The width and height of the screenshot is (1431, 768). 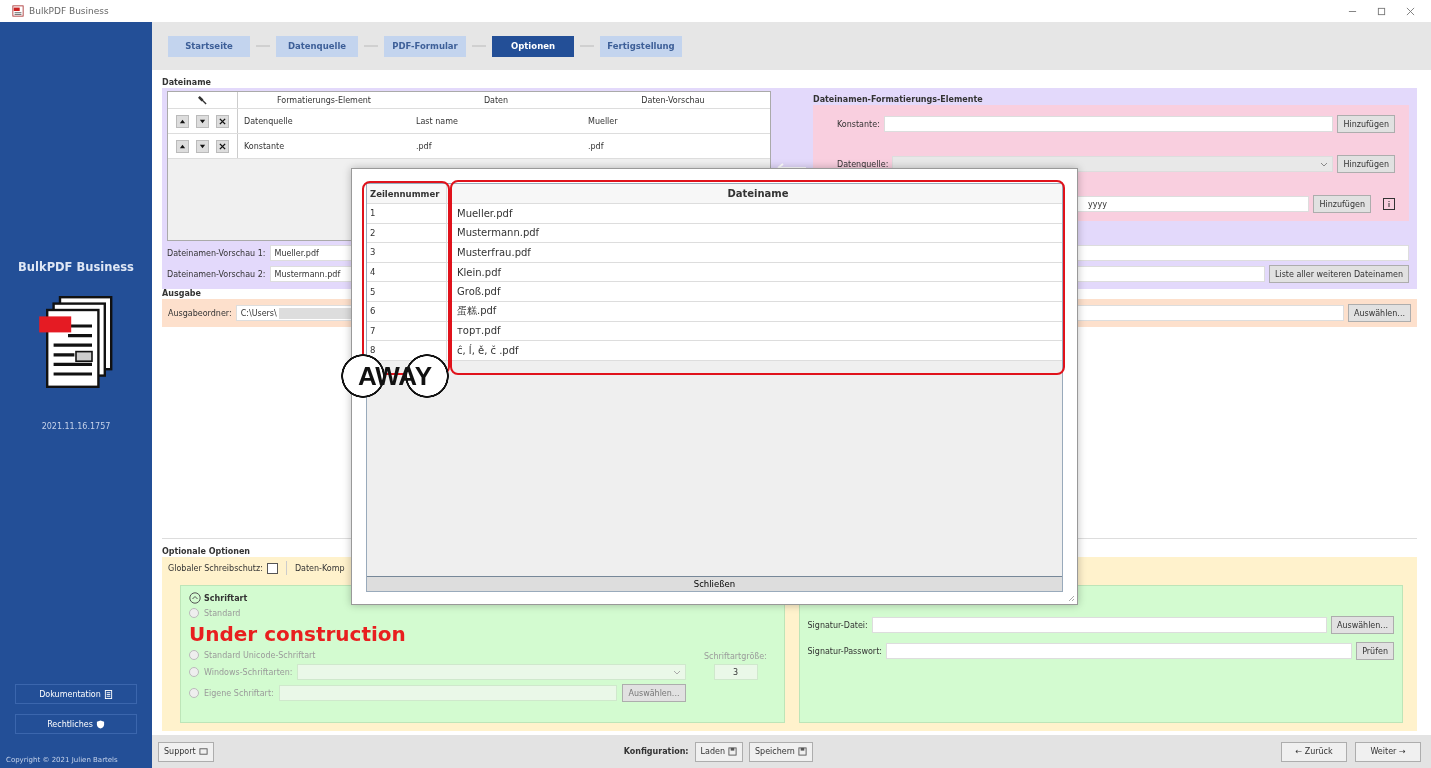 What do you see at coordinates (479, 272) in the screenshot?
I see `table-cell-text: Klein.pdf` at bounding box center [479, 272].